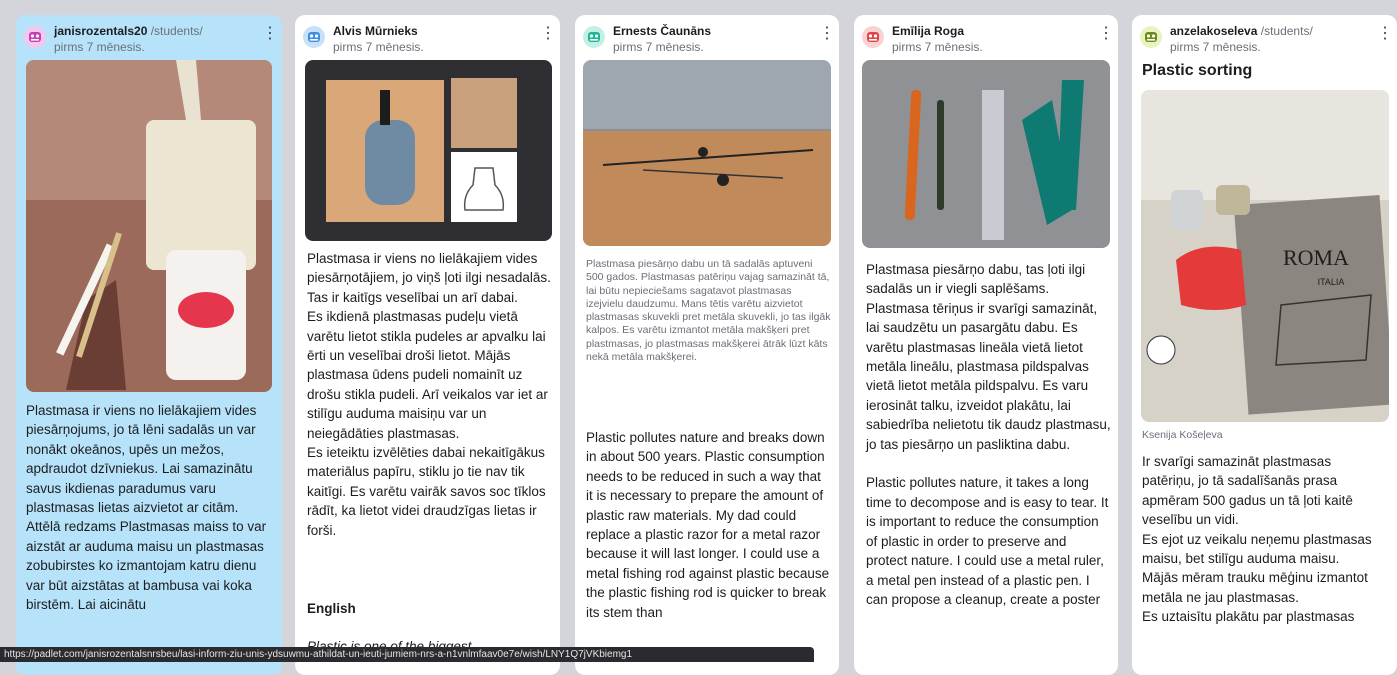  What do you see at coordinates (331, 608) in the screenshot?
I see `section-heading: English` at bounding box center [331, 608].